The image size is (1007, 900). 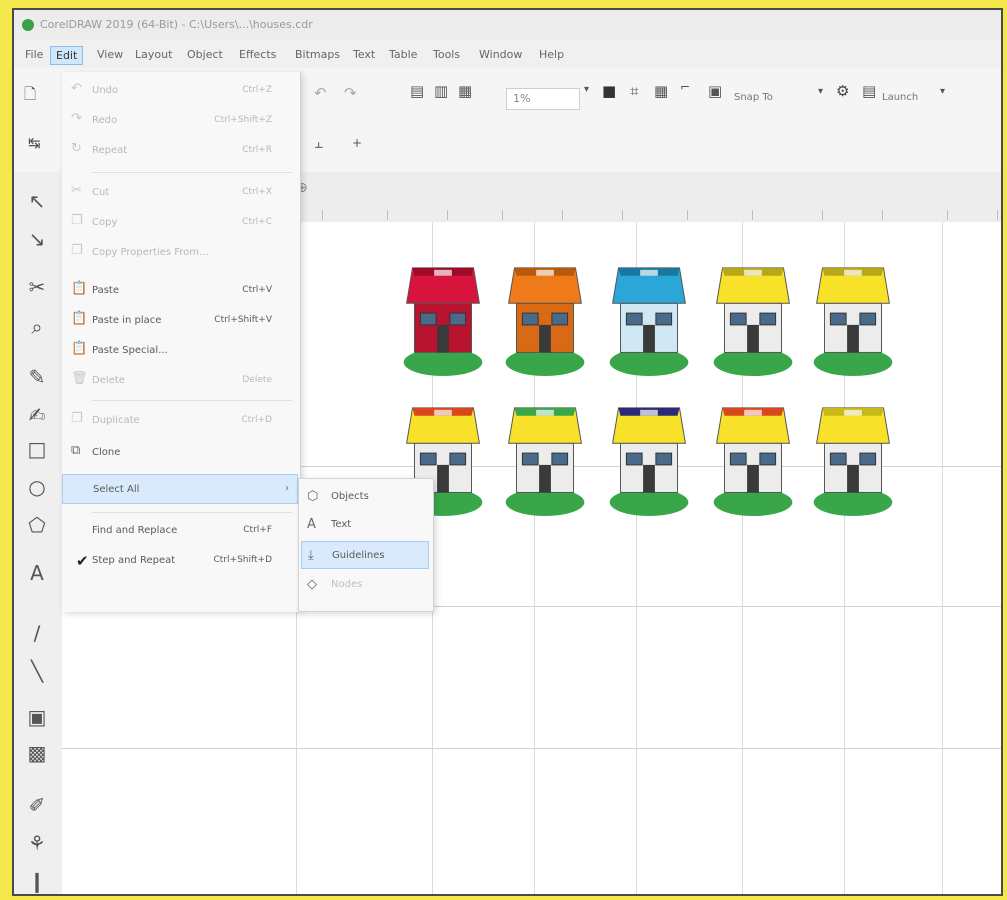 I want to click on menu-tools: Tools, so click(x=446, y=54).